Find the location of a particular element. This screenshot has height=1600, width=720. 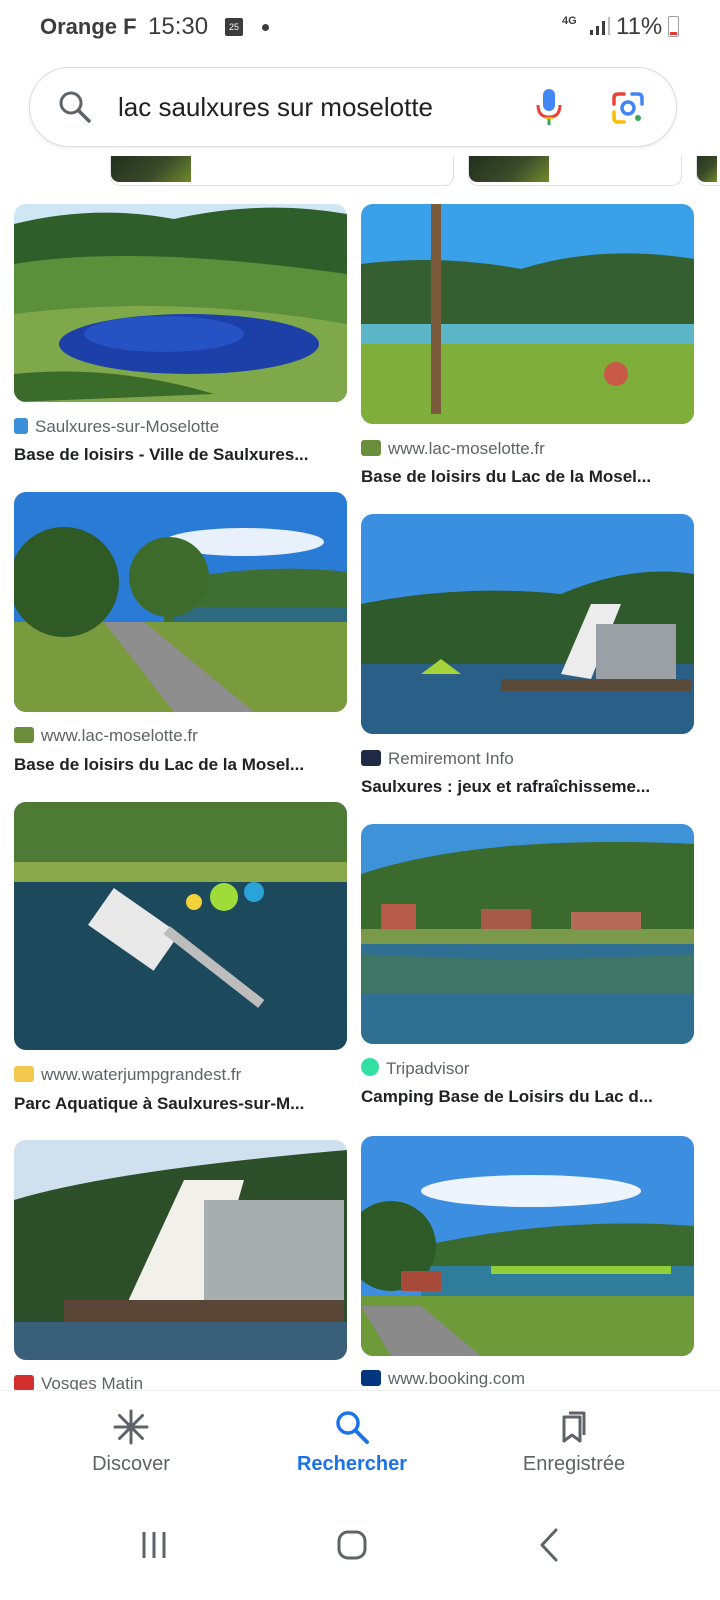

lake-panorama-image is located at coordinates (527, 1246).